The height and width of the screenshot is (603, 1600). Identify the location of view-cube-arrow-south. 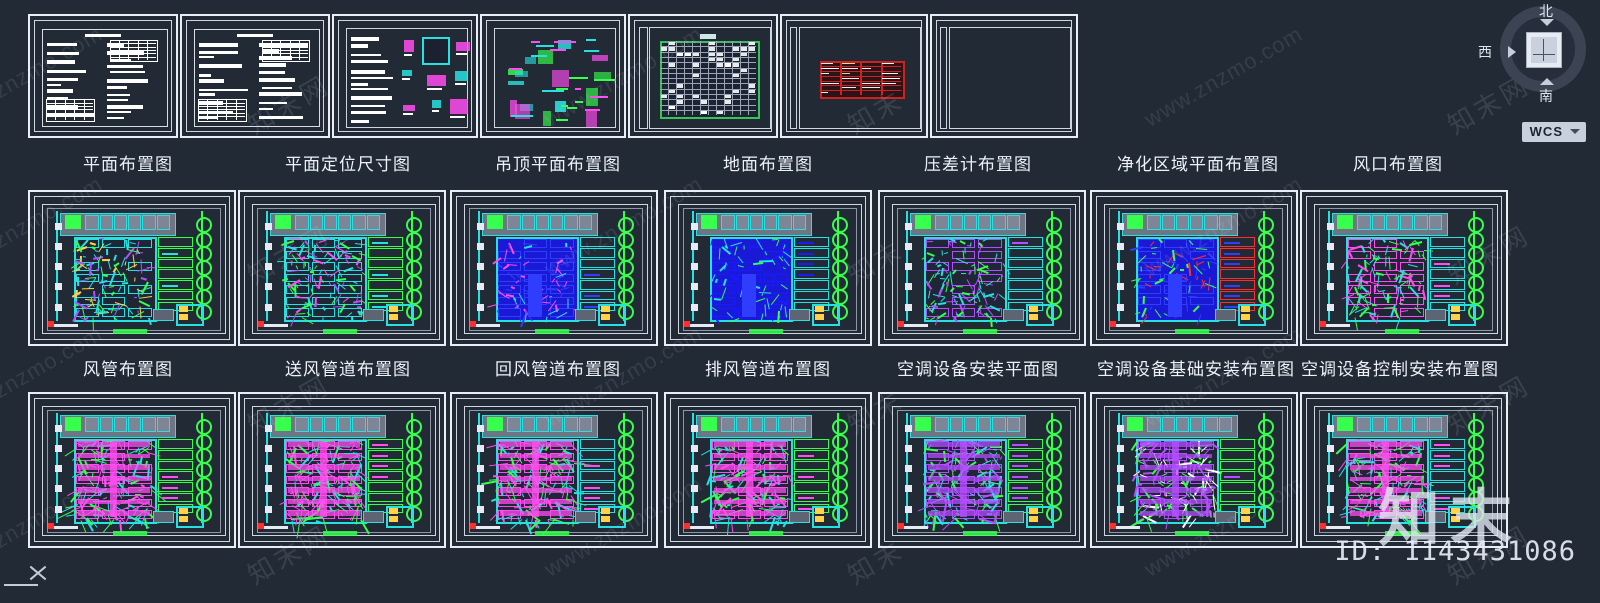
(1547, 81).